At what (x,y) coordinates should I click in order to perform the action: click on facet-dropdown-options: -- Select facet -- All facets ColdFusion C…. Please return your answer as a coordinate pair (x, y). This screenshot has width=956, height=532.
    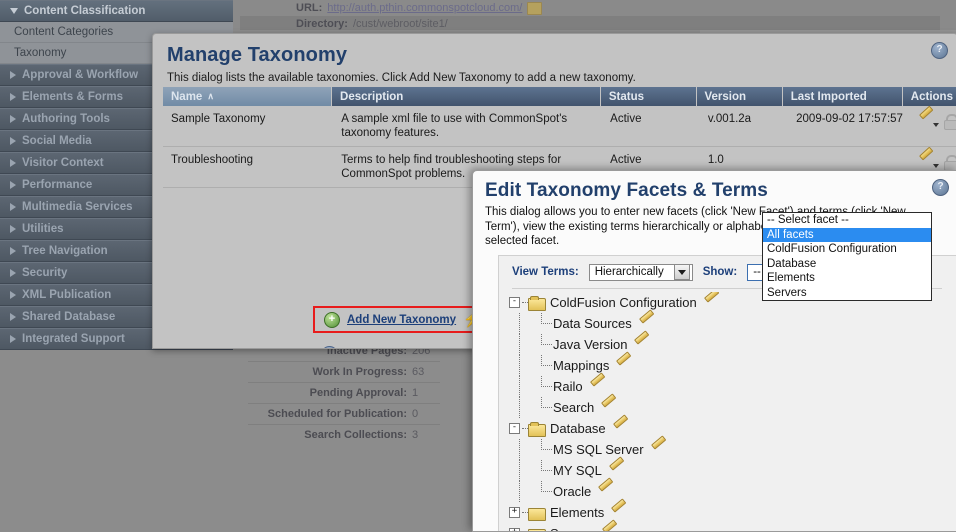
    Looking at the image, I should click on (847, 256).